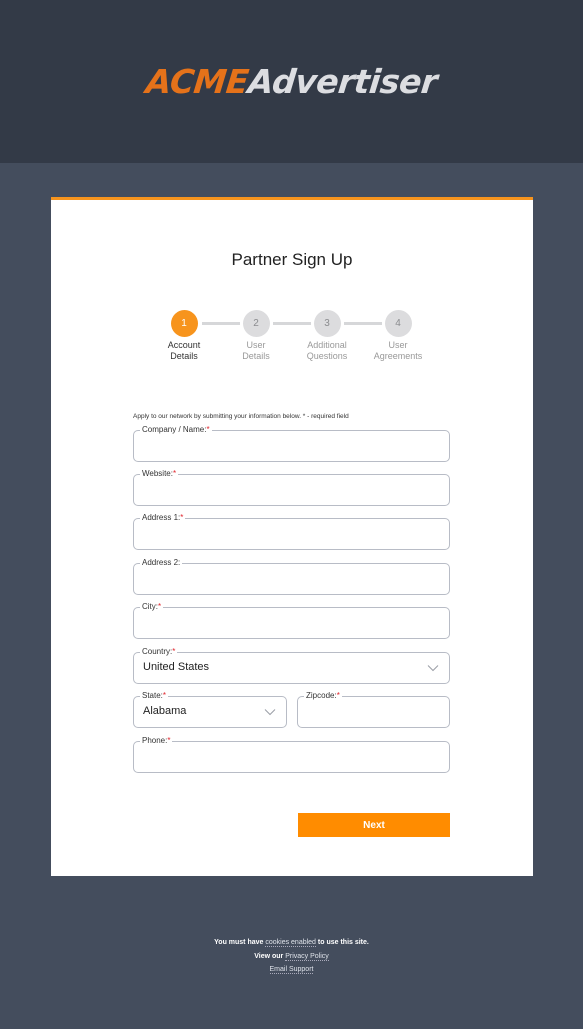 This screenshot has width=583, height=1029. I want to click on address2-input, so click(291, 578).